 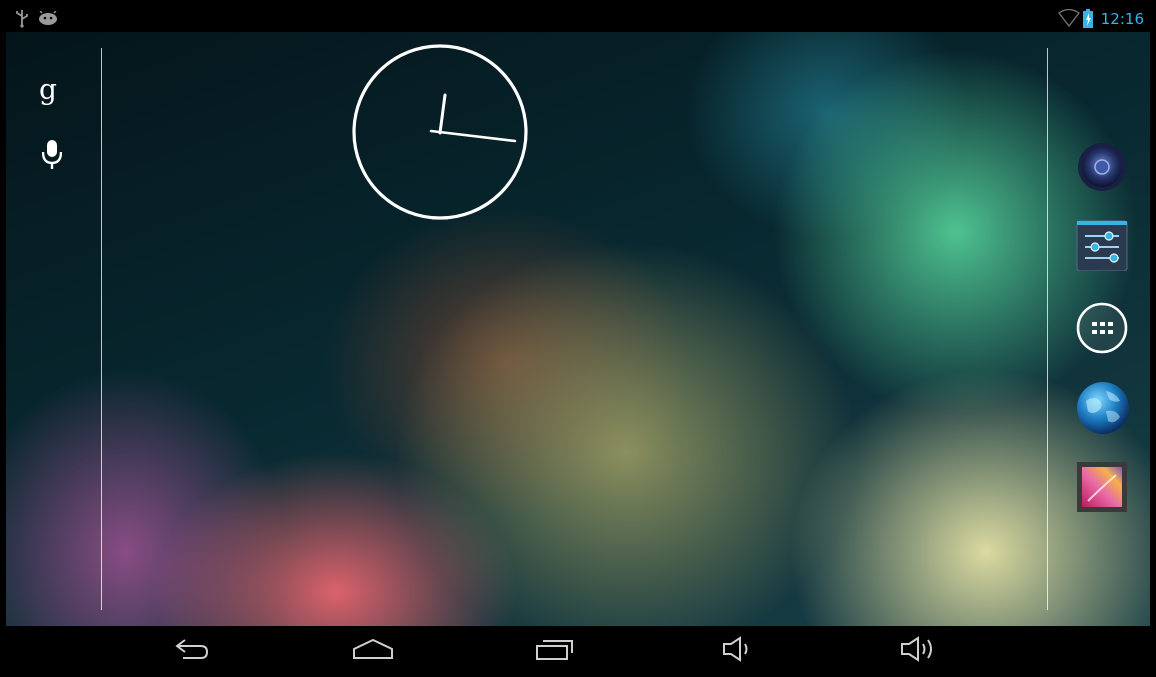 I want to click on search-bar: g, so click(x=56, y=329).